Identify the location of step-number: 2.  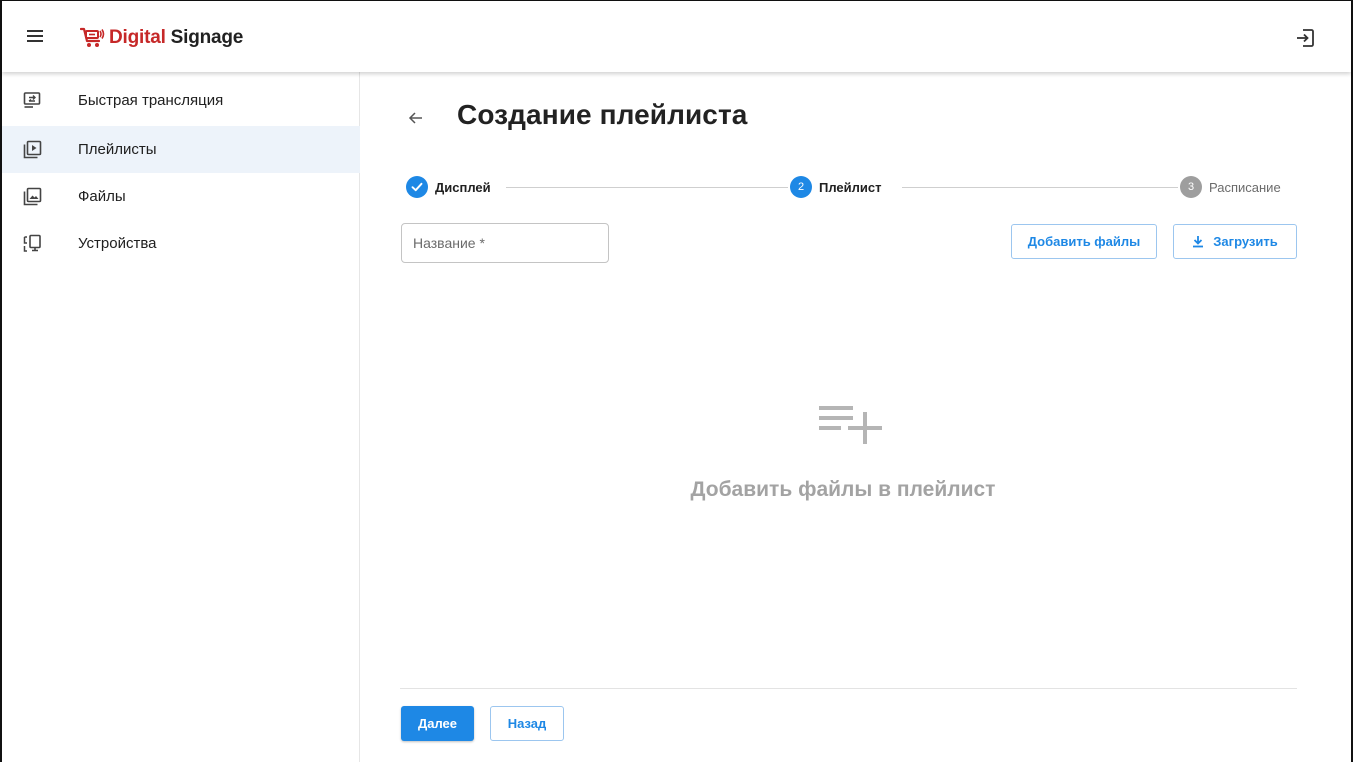
(801, 187).